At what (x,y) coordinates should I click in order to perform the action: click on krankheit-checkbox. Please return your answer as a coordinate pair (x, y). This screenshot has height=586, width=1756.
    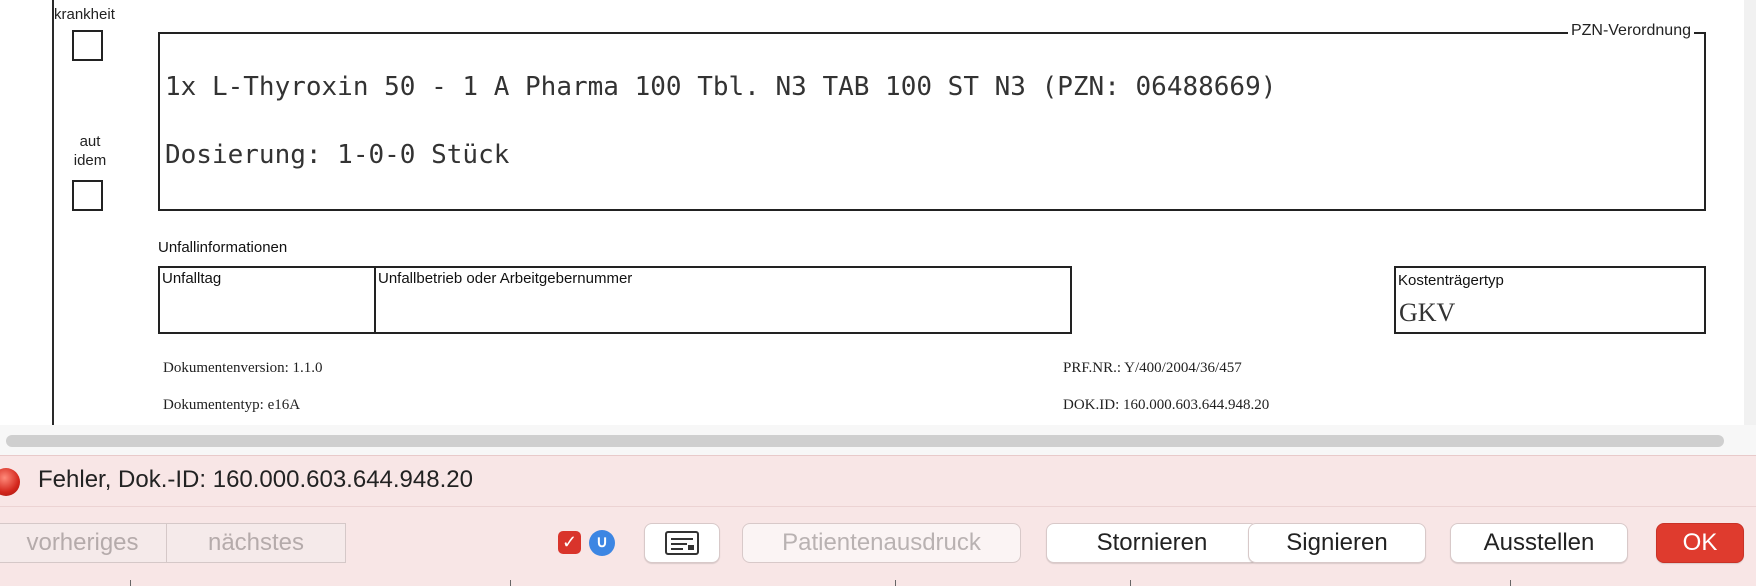
    Looking at the image, I should click on (87, 45).